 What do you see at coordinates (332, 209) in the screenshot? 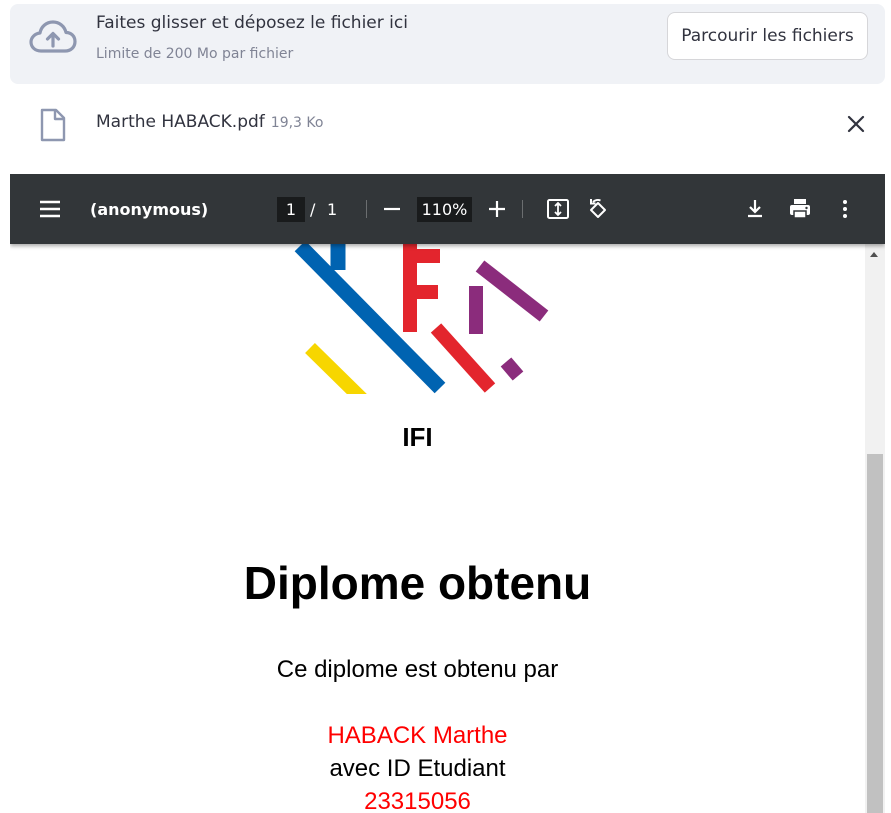
I see `page-total: 1` at bounding box center [332, 209].